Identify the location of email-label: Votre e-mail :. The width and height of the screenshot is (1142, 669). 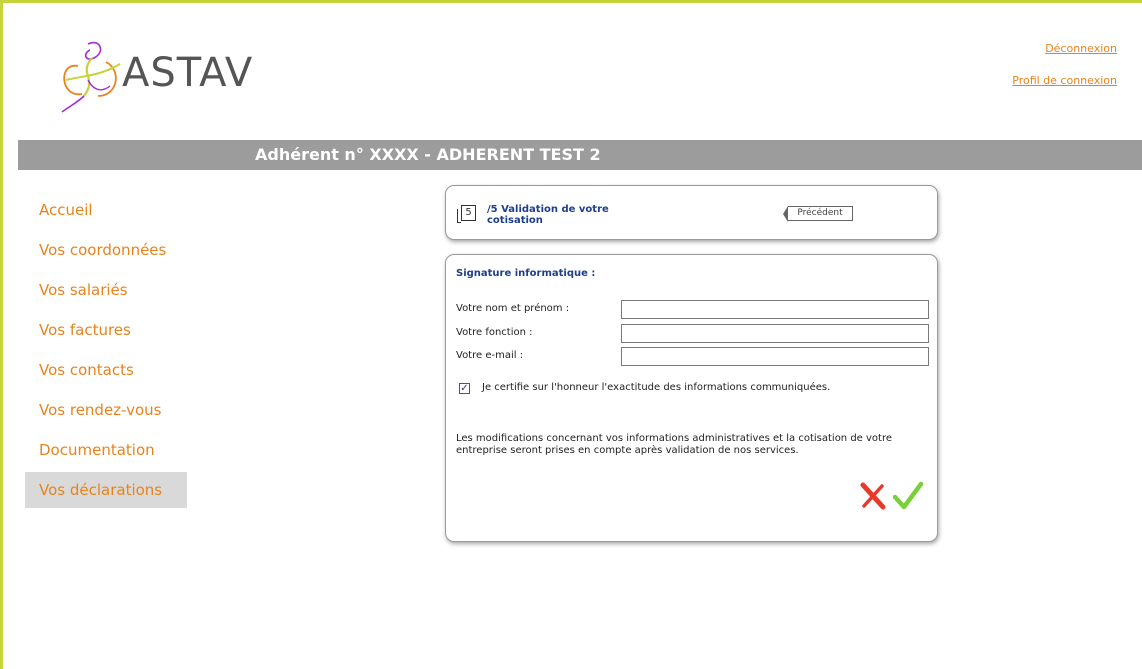
(490, 355).